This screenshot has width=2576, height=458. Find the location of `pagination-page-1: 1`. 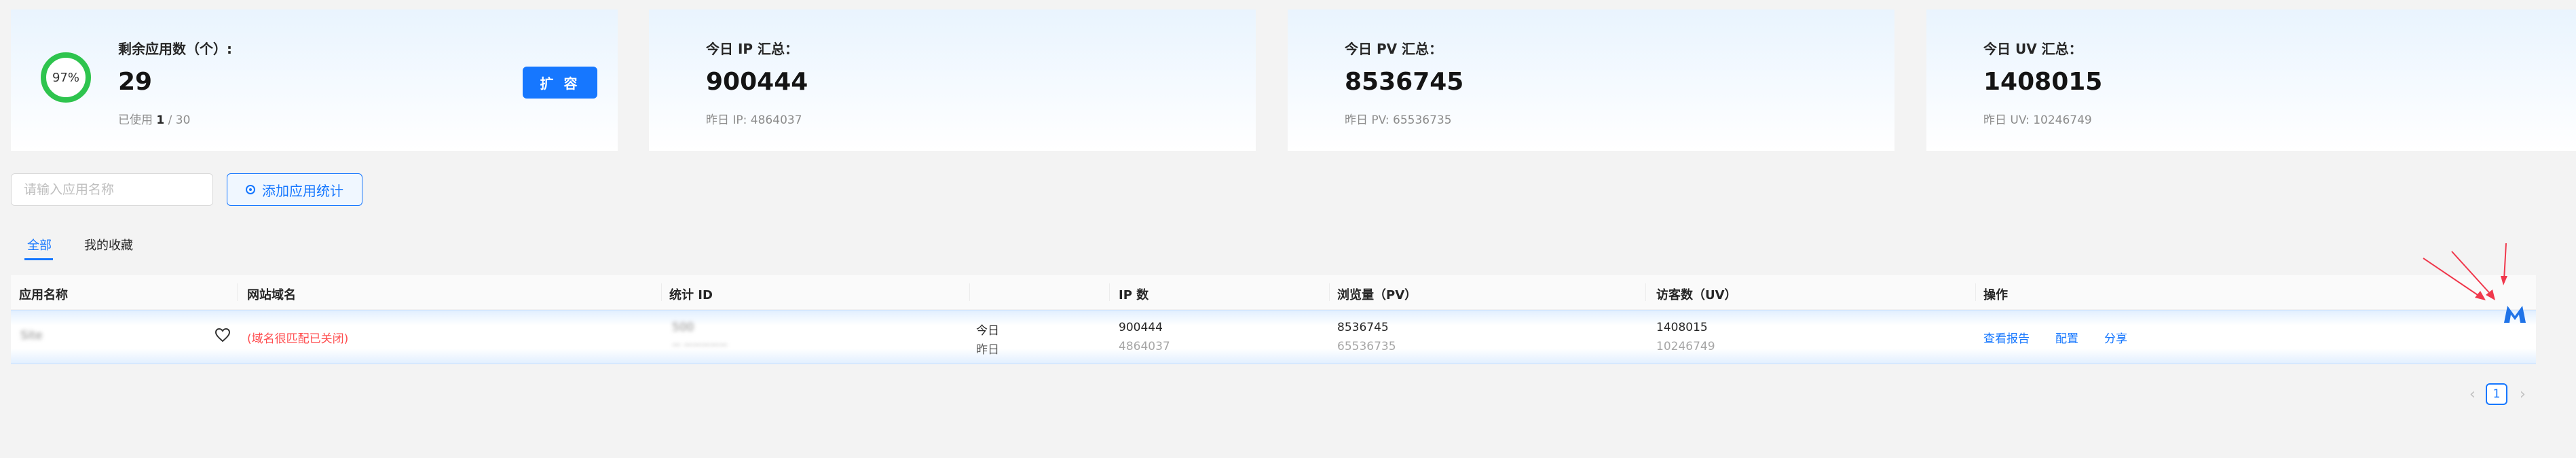

pagination-page-1: 1 is located at coordinates (2497, 394).